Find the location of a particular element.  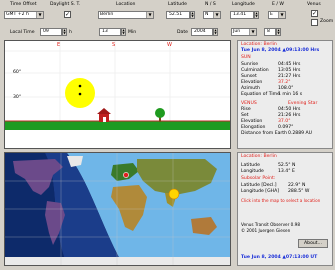

hour-input: 09 is located at coordinates (51, 32).